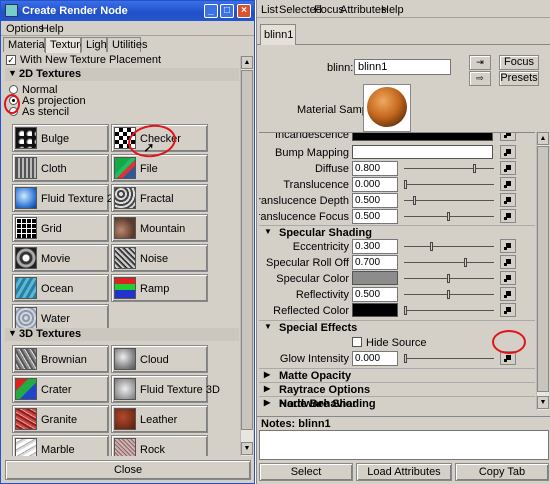 The width and height of the screenshot is (550, 484). Describe the element at coordinates (66, 198) in the screenshot. I see `fluid-texture-2d-button: Fluid Texture 2D` at that location.